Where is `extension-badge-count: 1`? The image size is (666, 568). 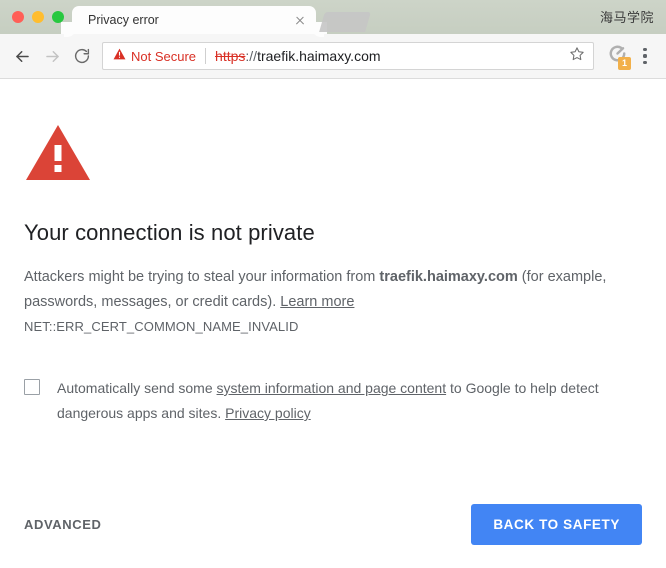 extension-badge-count: 1 is located at coordinates (624, 63).